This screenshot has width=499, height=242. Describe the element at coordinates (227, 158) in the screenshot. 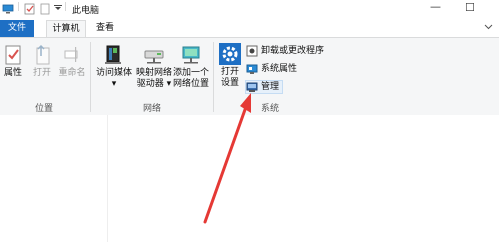

I see `annotation-arrow` at that location.